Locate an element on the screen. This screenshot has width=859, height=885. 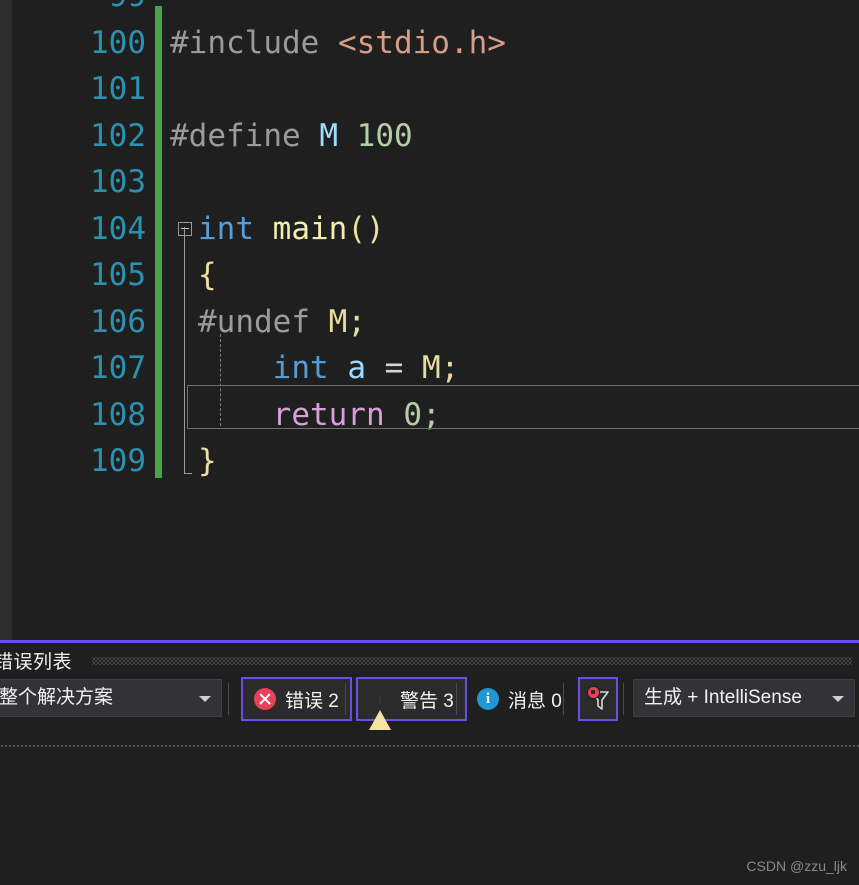
token-brace-open: { is located at coordinates (207, 275).